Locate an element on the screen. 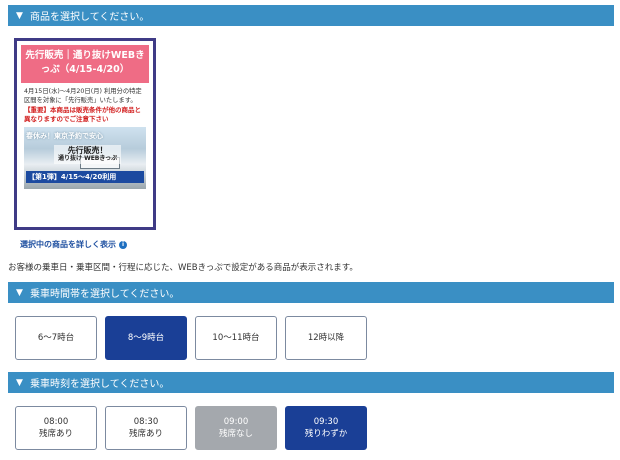 This screenshot has width=620, height=460. seat-status: 残席なし is located at coordinates (235, 434).